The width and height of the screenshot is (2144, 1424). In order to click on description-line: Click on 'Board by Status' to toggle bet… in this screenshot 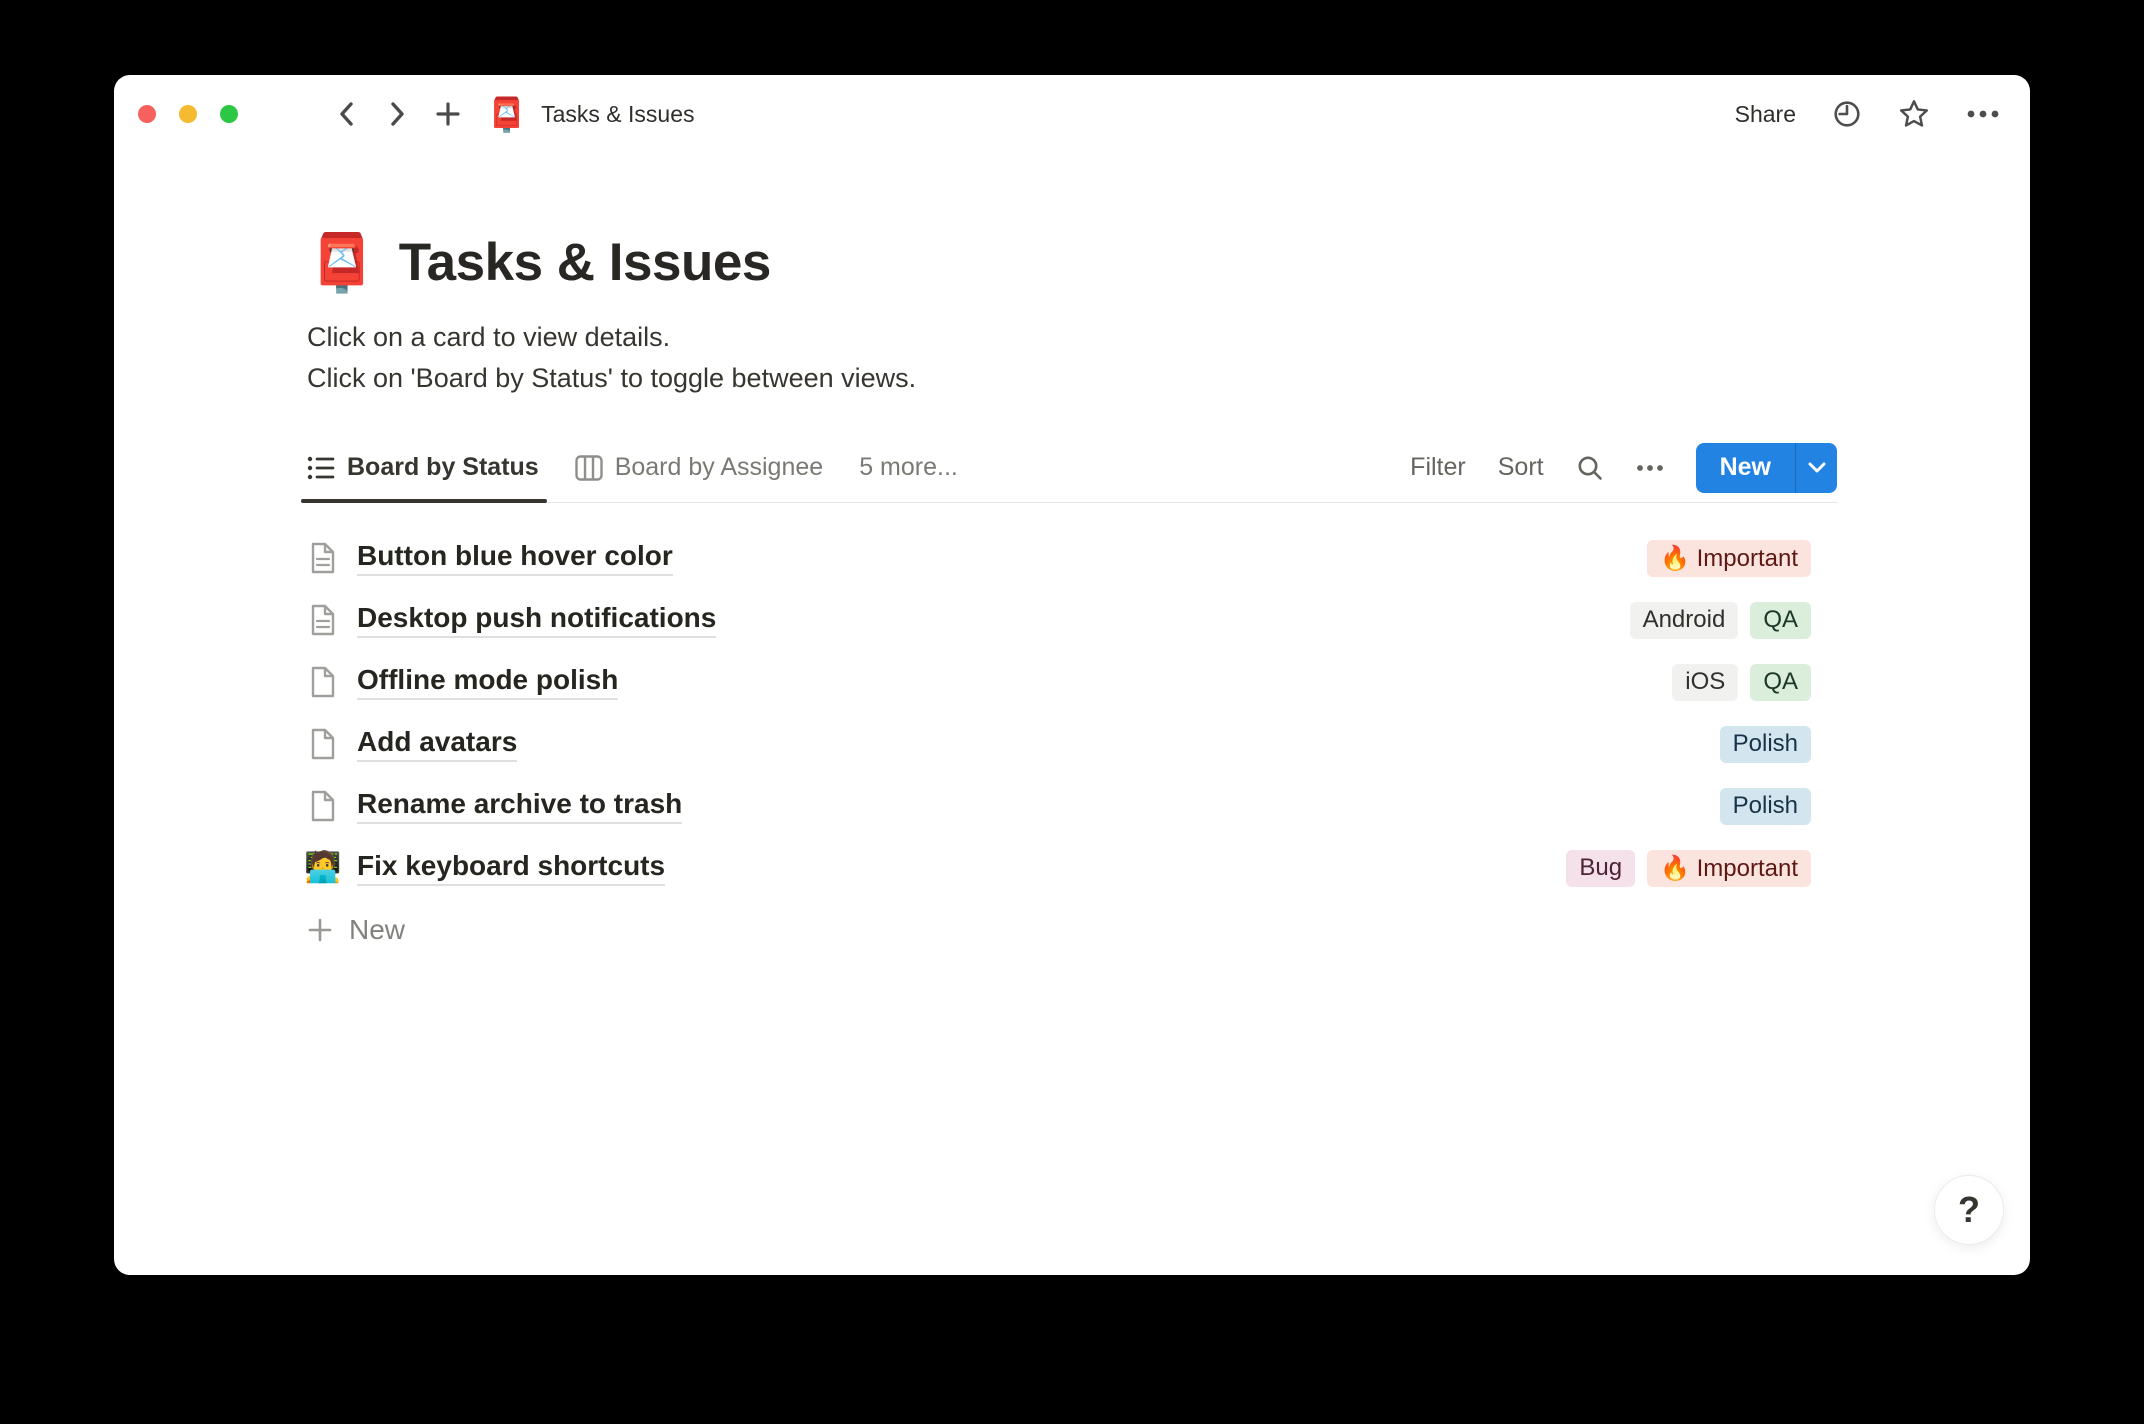, I will do `click(612, 378)`.